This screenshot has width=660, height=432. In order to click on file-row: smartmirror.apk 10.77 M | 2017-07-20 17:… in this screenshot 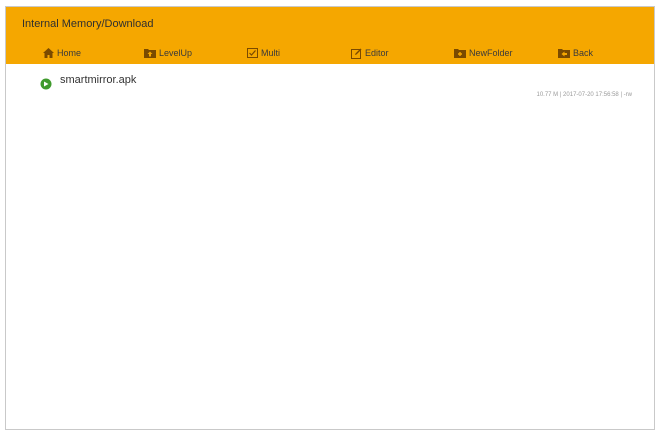, I will do `click(330, 84)`.